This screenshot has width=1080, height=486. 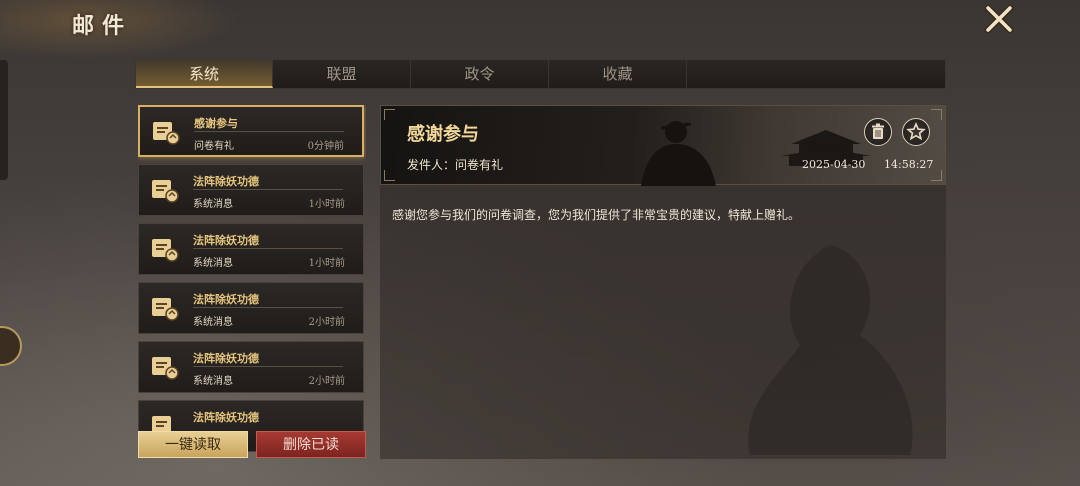 What do you see at coordinates (342, 74) in the screenshot?
I see `tab-alliance: 联盟` at bounding box center [342, 74].